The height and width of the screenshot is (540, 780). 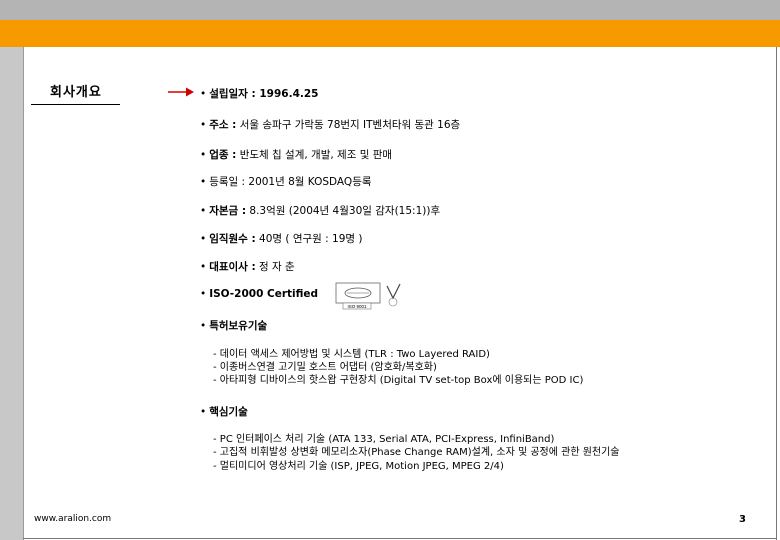 What do you see at coordinates (11, 293) in the screenshot?
I see `left-gray-band` at bounding box center [11, 293].